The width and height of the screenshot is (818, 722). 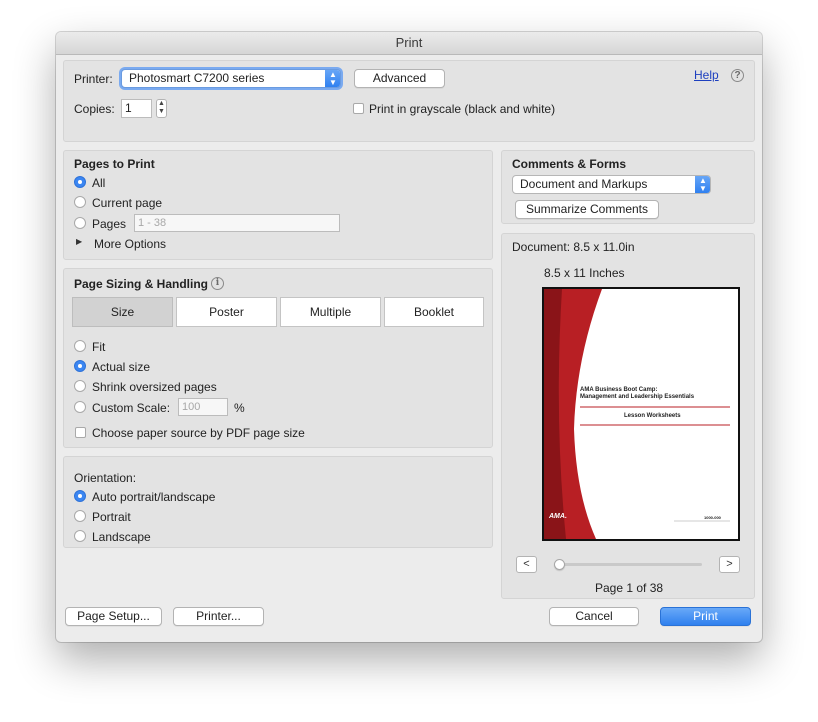 I want to click on printer-select: Photosmart C7200 series ▲ ▼, so click(x=231, y=78).